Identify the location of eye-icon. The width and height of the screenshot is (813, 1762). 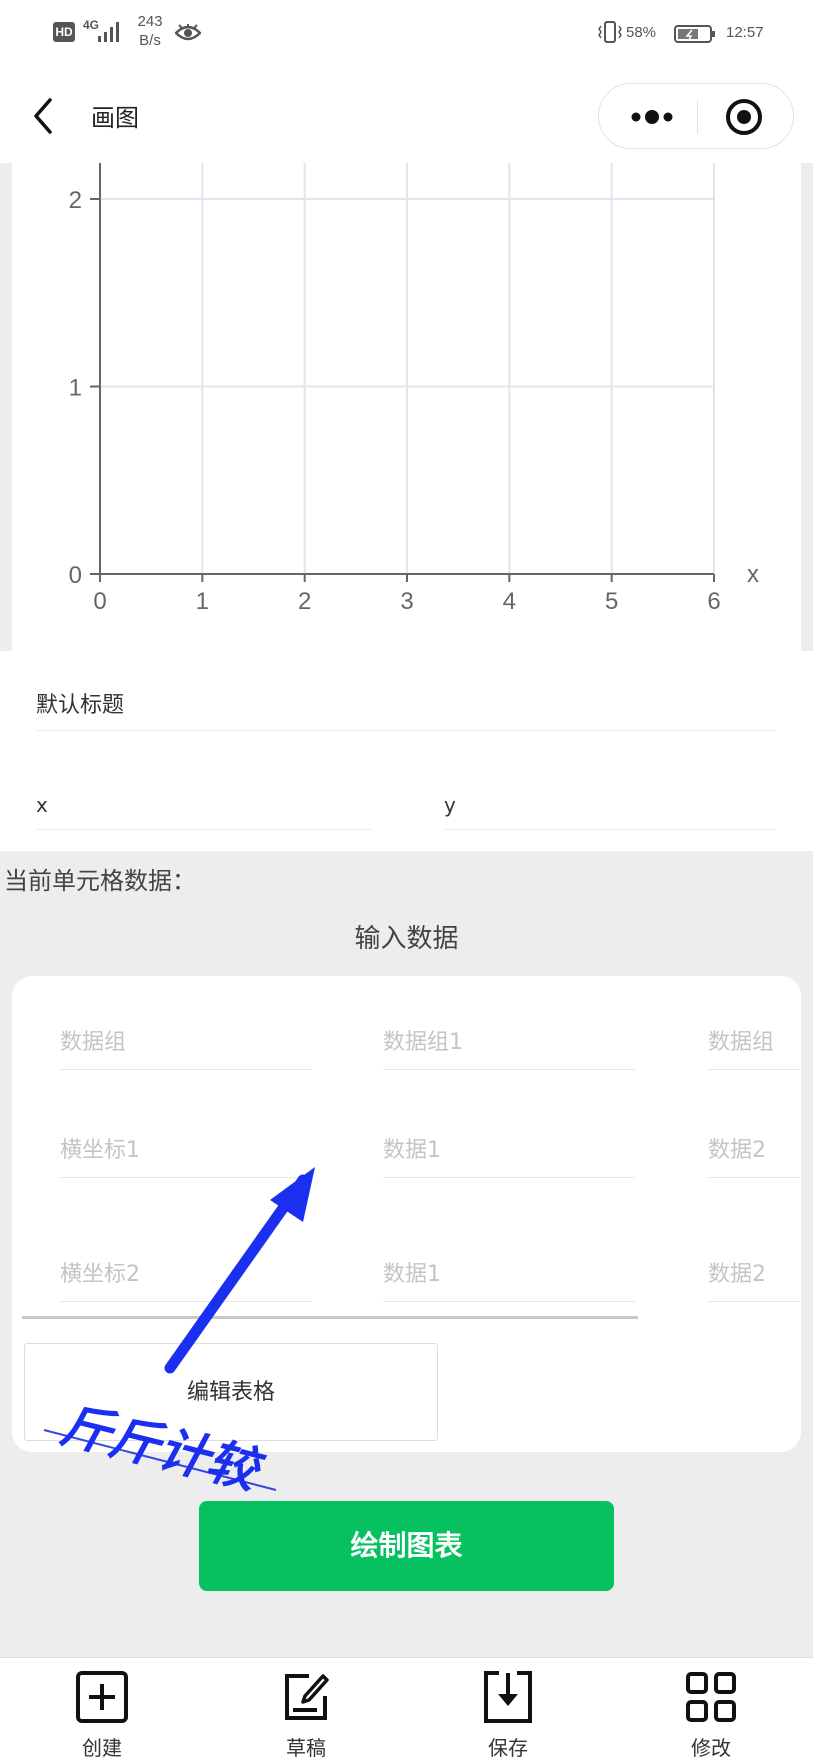
(188, 32).